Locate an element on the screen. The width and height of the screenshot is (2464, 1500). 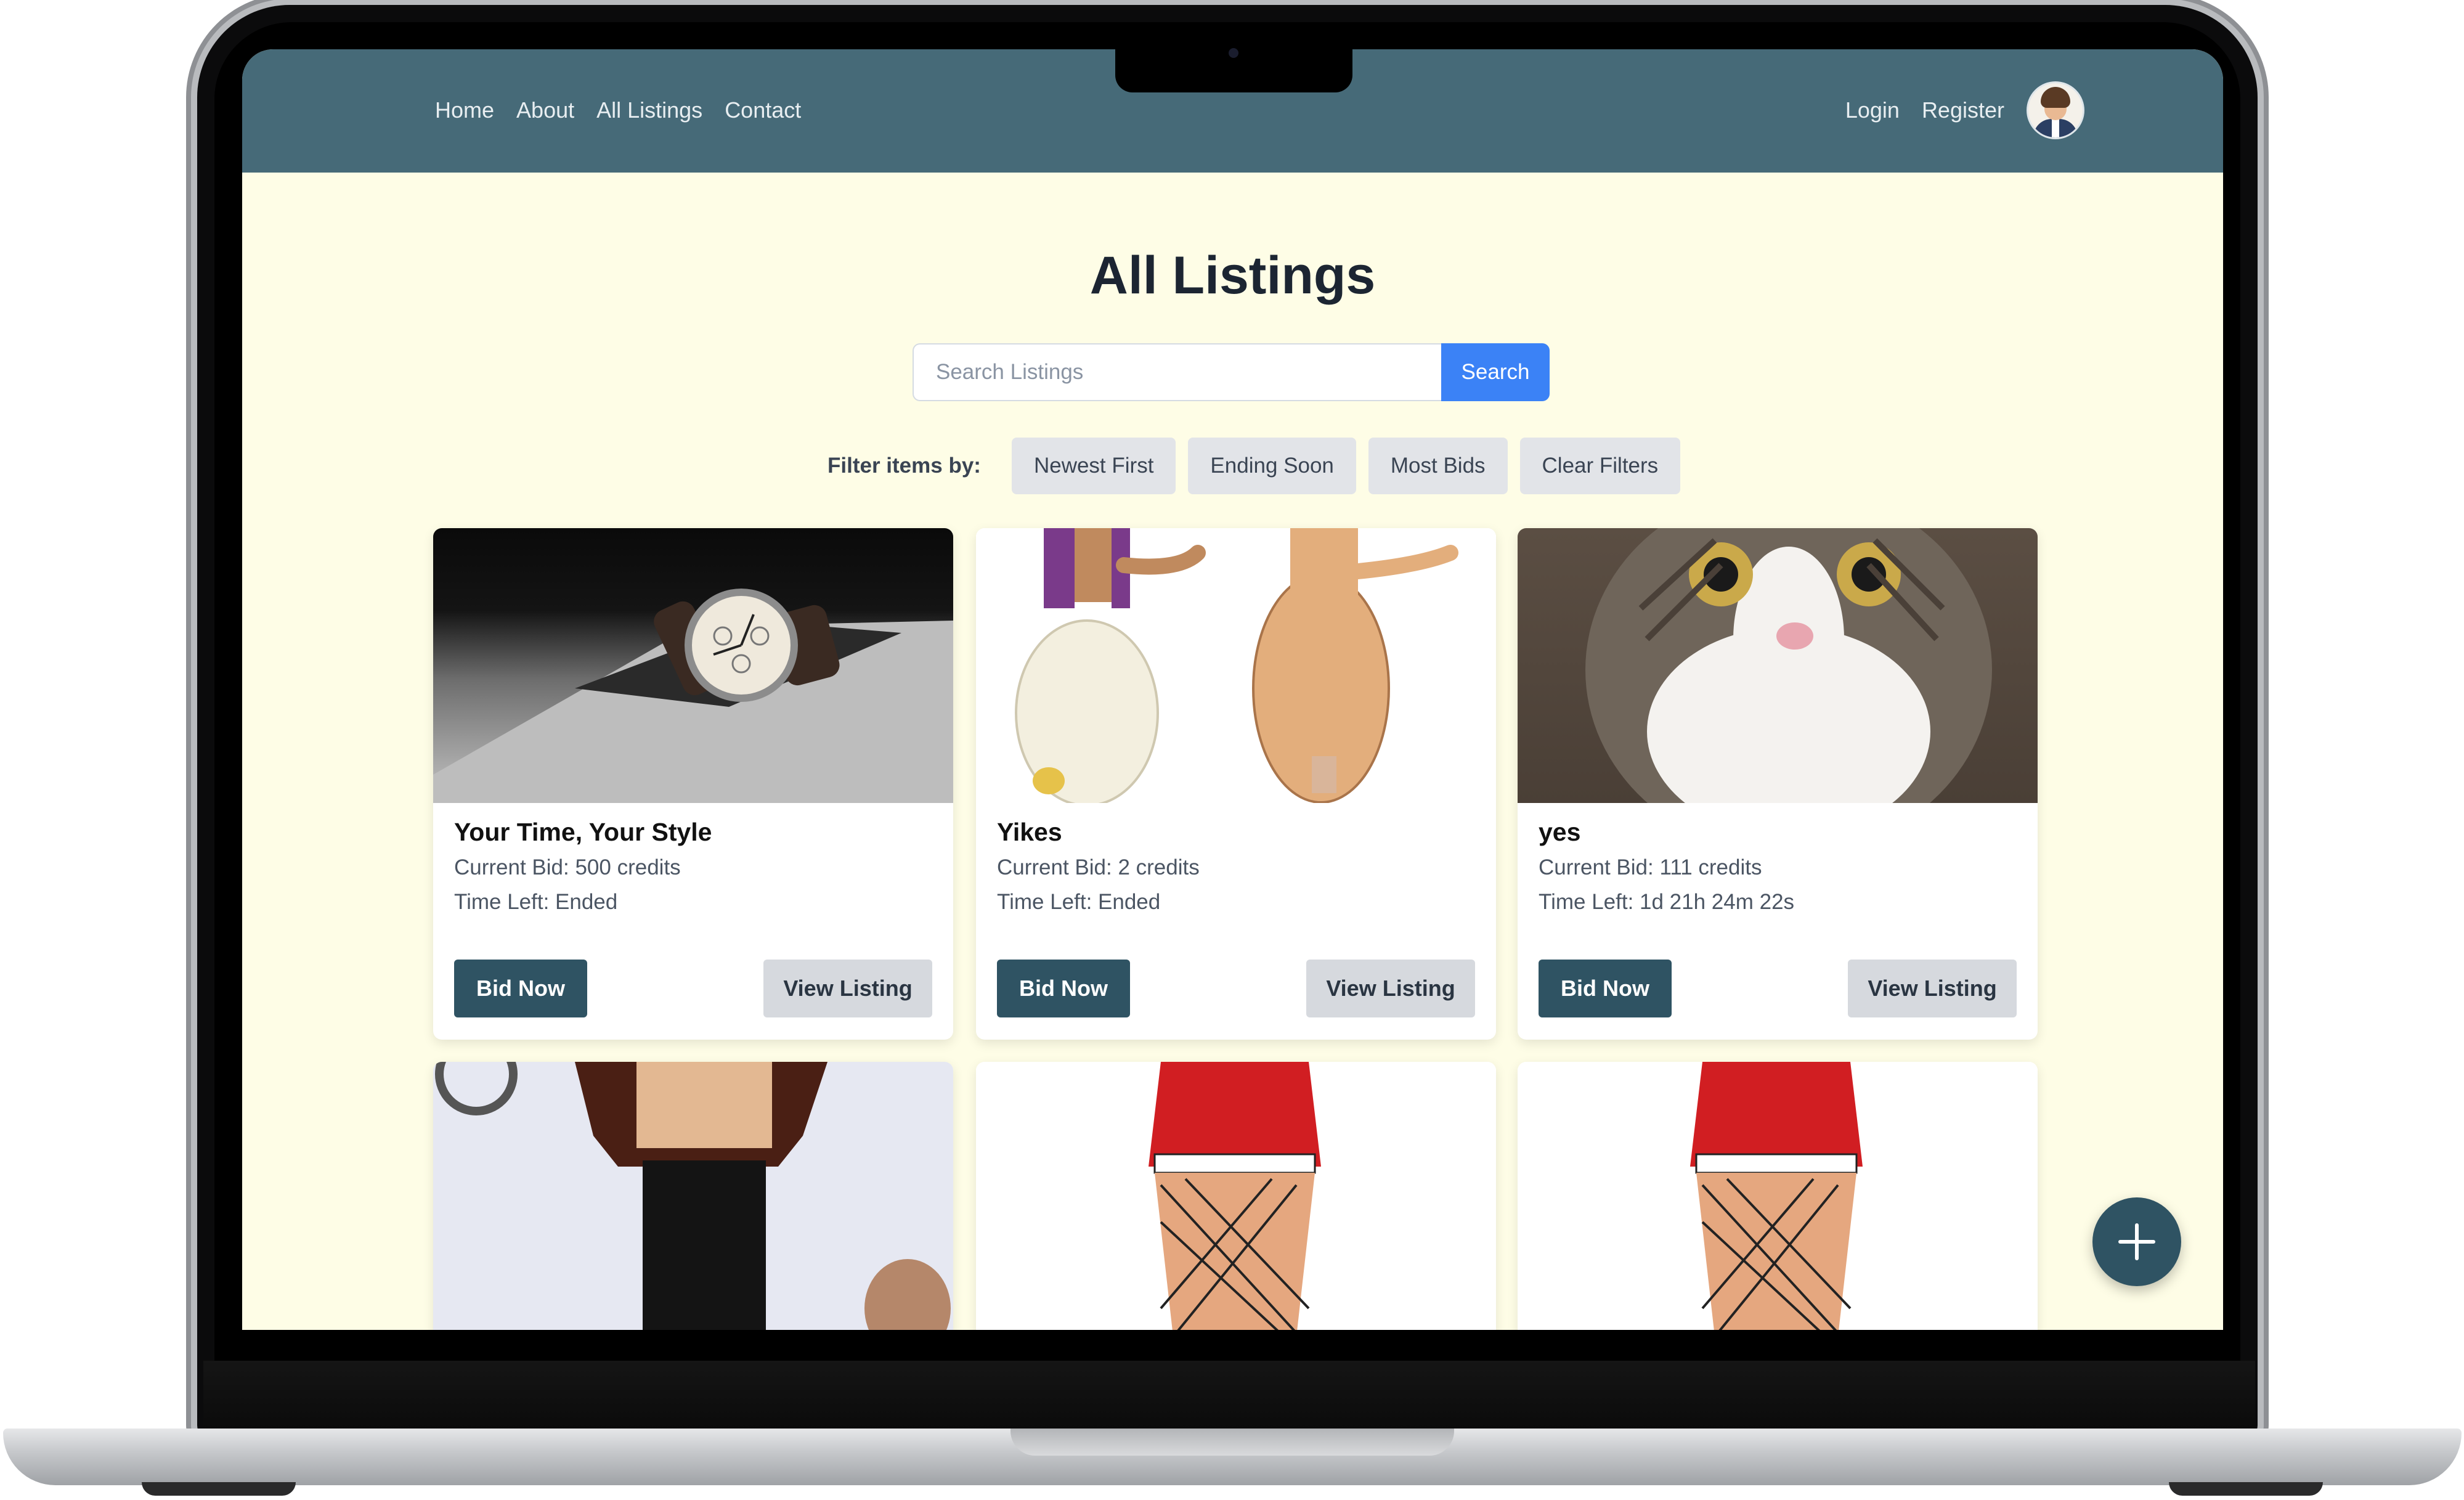
main-nav: Home About All Listings Contact is located at coordinates (618, 110).